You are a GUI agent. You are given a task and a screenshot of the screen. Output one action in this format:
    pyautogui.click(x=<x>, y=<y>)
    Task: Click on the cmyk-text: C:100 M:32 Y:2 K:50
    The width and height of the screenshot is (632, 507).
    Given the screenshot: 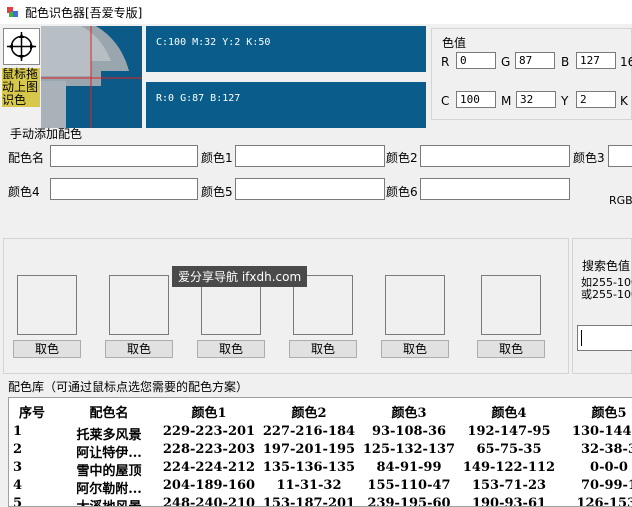 What is the action you would take?
    pyautogui.click(x=213, y=42)
    